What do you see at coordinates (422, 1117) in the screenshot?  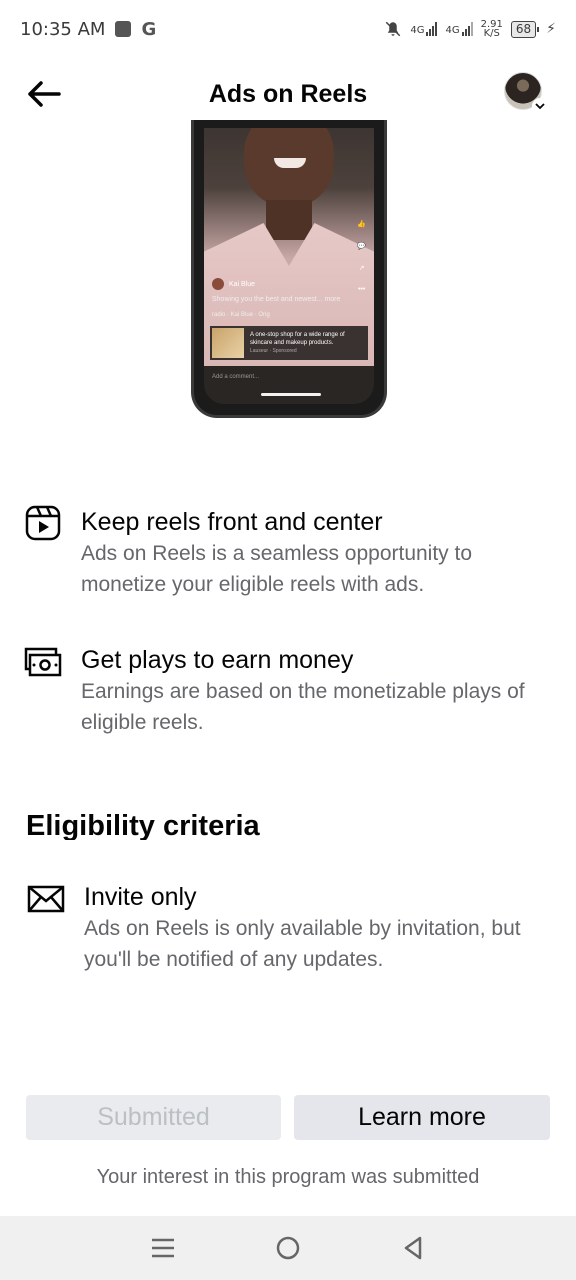 I see `learn-more-button: Learn more` at bounding box center [422, 1117].